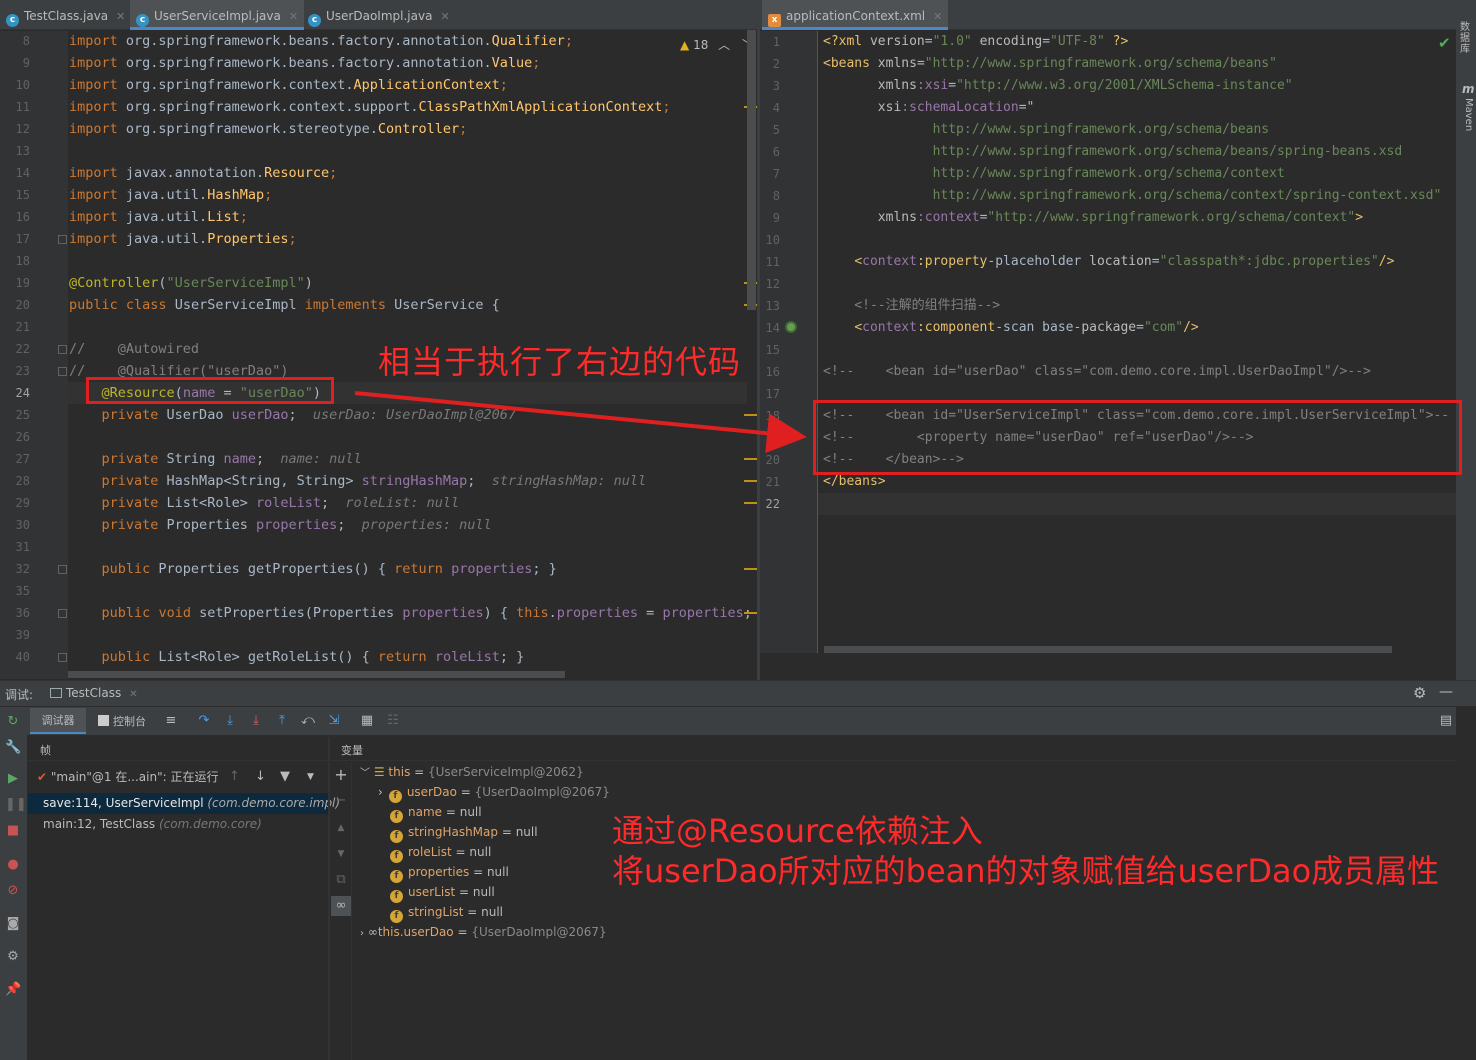  Describe the element at coordinates (13, 891) in the screenshot. I see `mute-breakpoints-icon: ⊘` at that location.